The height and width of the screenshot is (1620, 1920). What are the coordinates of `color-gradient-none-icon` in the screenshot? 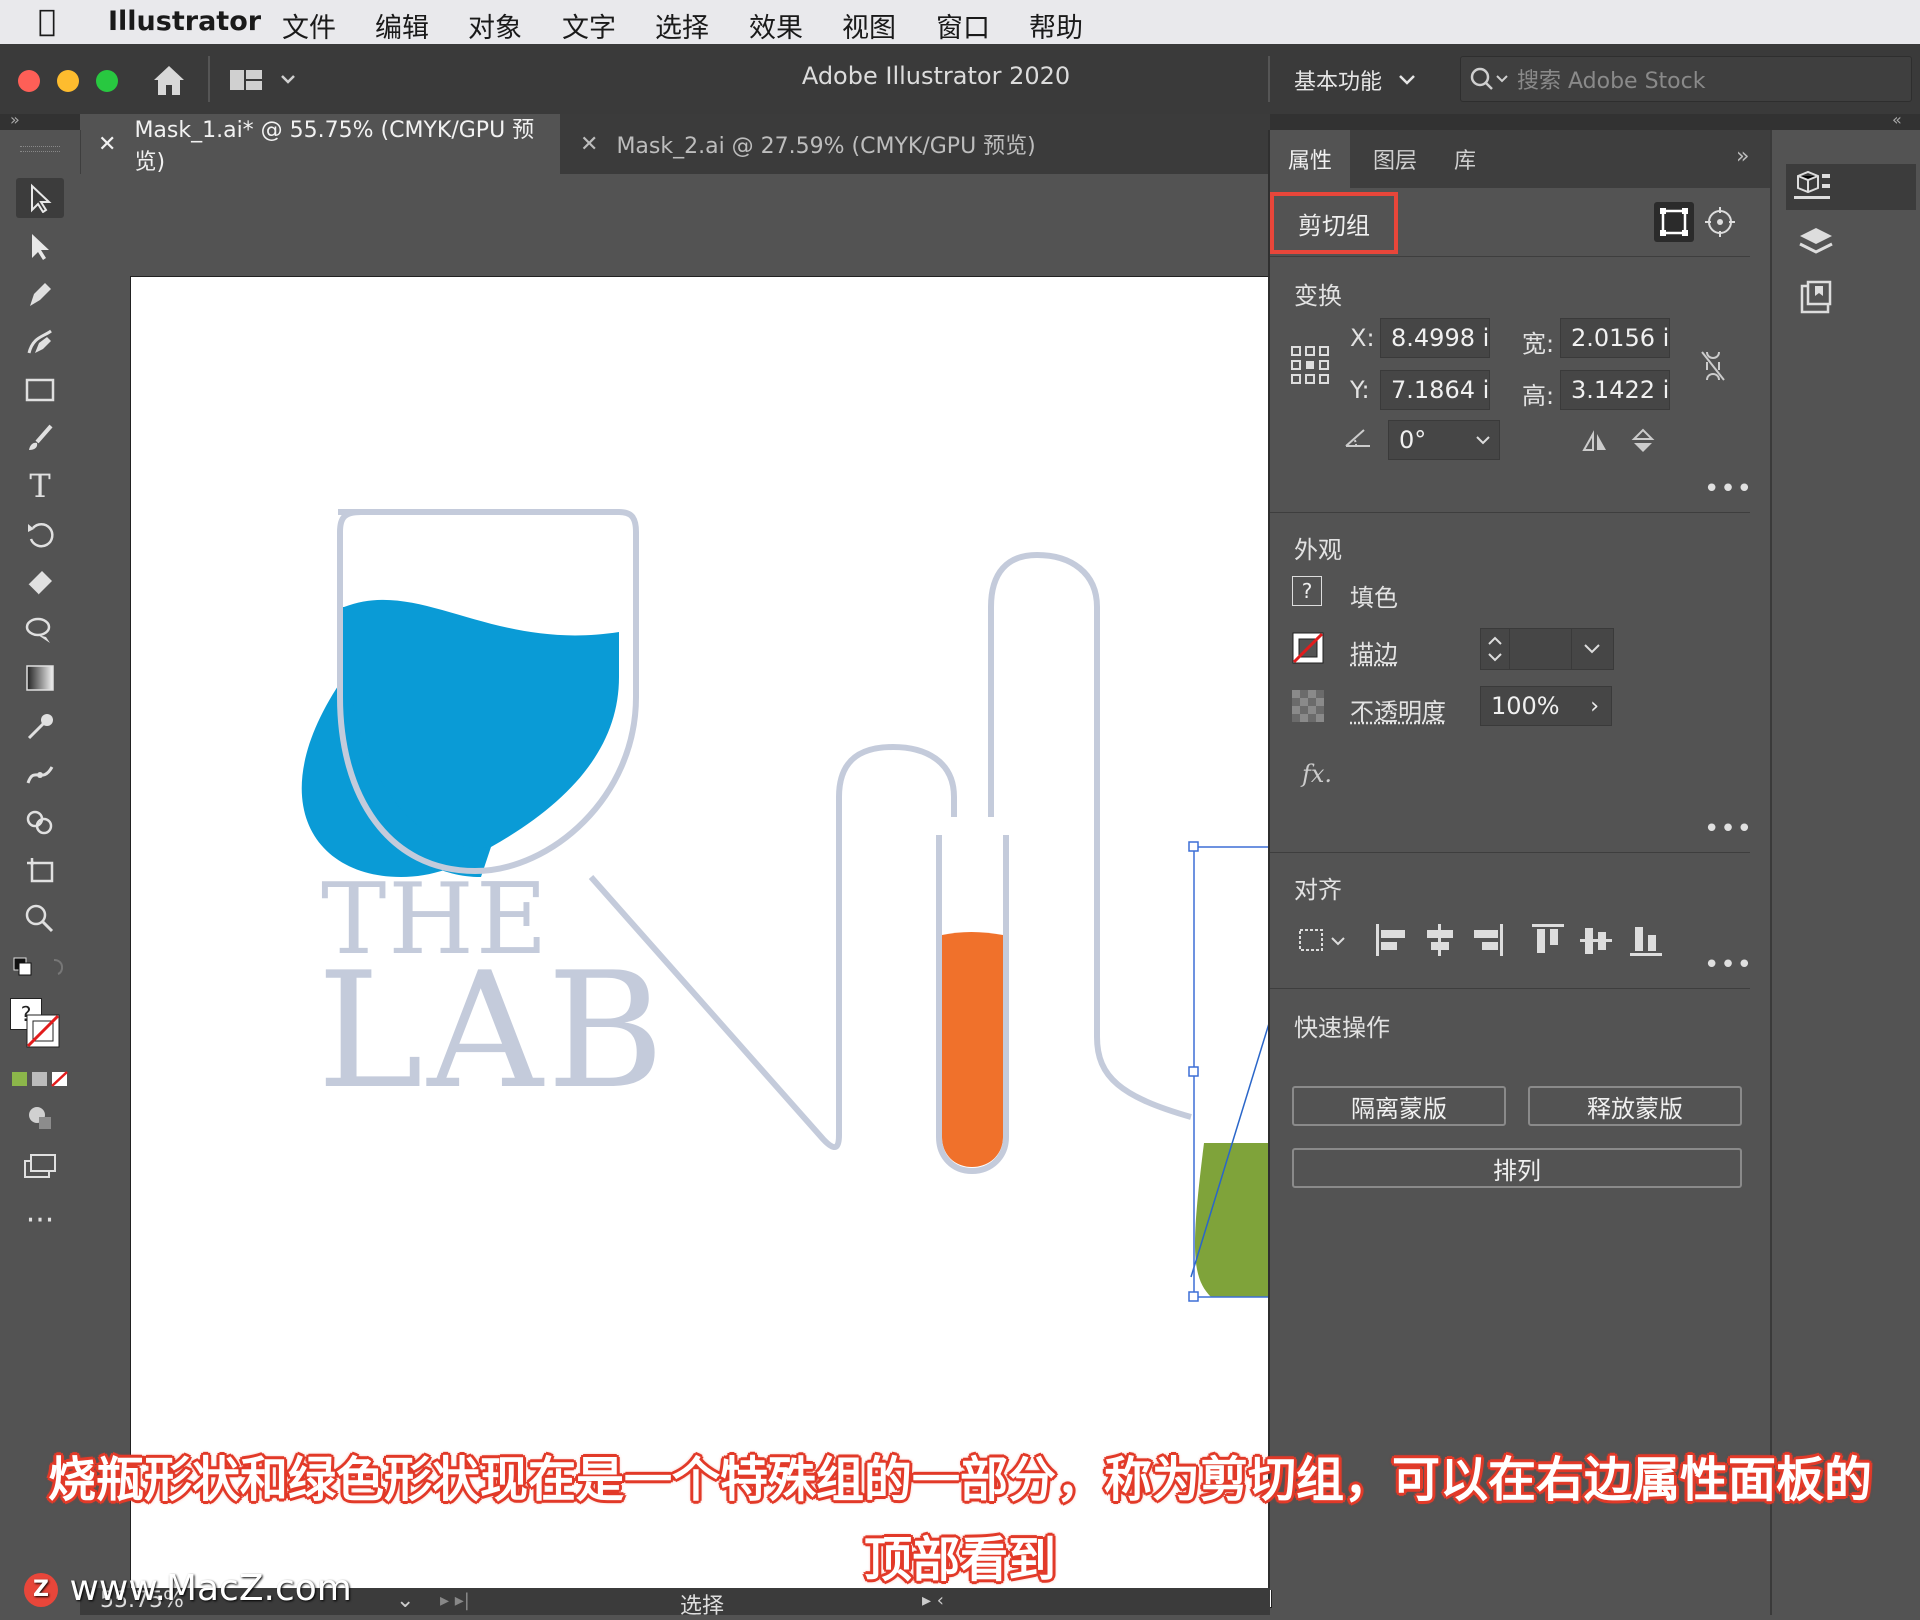 It's located at (40, 1079).